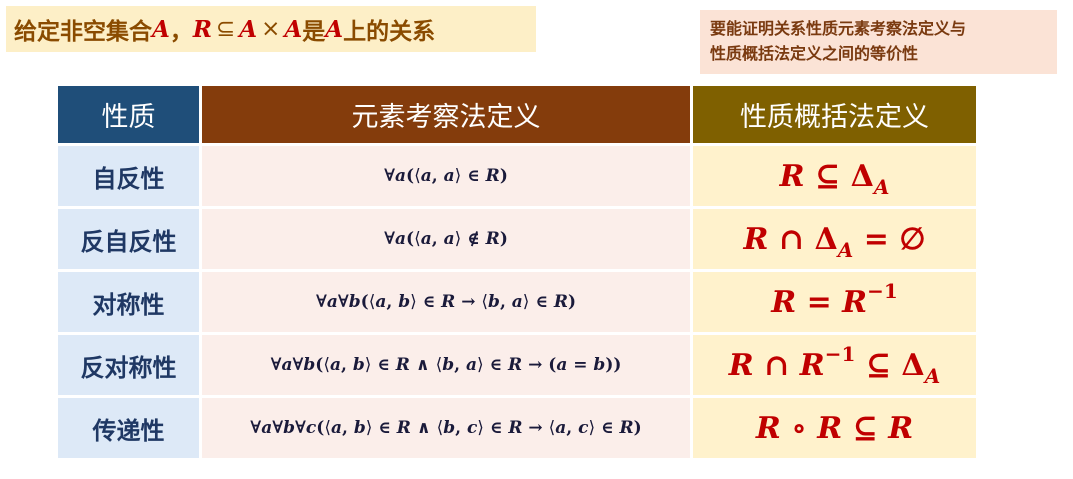 Image resolution: width=1073 pixels, height=479 pixels. What do you see at coordinates (389, 32) in the screenshot?
I see `title-on: 上的关系` at bounding box center [389, 32].